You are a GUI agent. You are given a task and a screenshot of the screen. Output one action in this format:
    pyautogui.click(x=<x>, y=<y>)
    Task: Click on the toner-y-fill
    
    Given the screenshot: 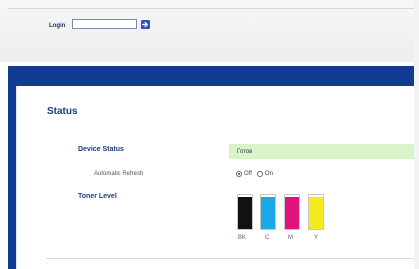 What is the action you would take?
    pyautogui.click(x=316, y=212)
    